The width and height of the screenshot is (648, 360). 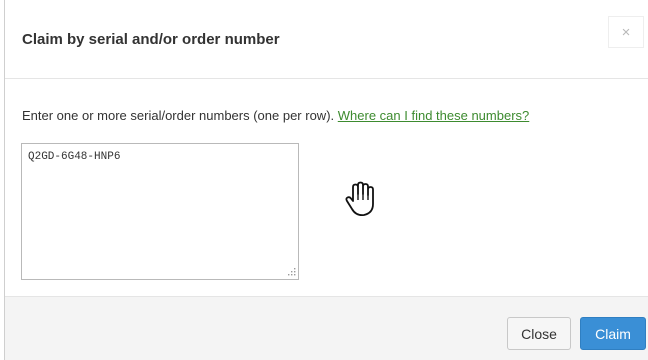 What do you see at coordinates (626, 32) in the screenshot?
I see `close-icon: ×` at bounding box center [626, 32].